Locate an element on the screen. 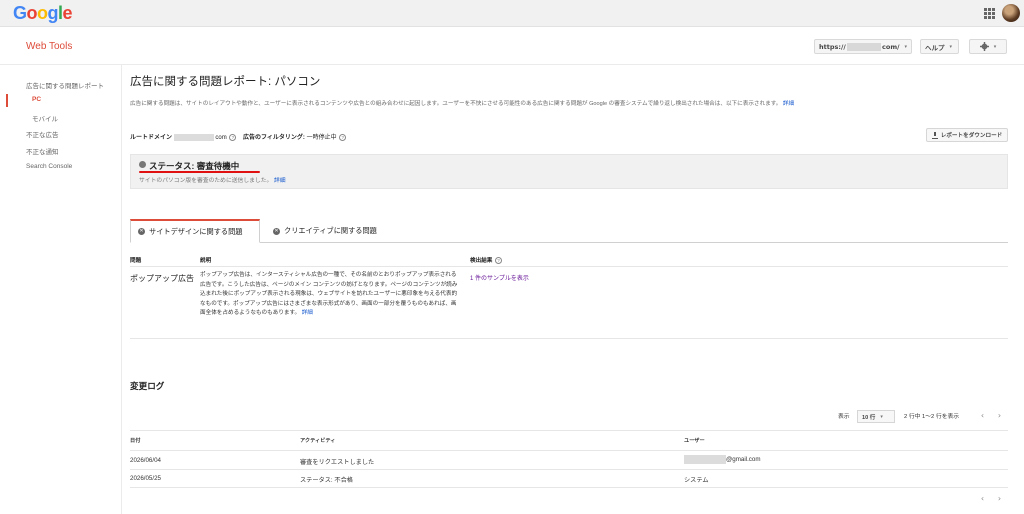  apps-grid-icon is located at coordinates (989, 13).